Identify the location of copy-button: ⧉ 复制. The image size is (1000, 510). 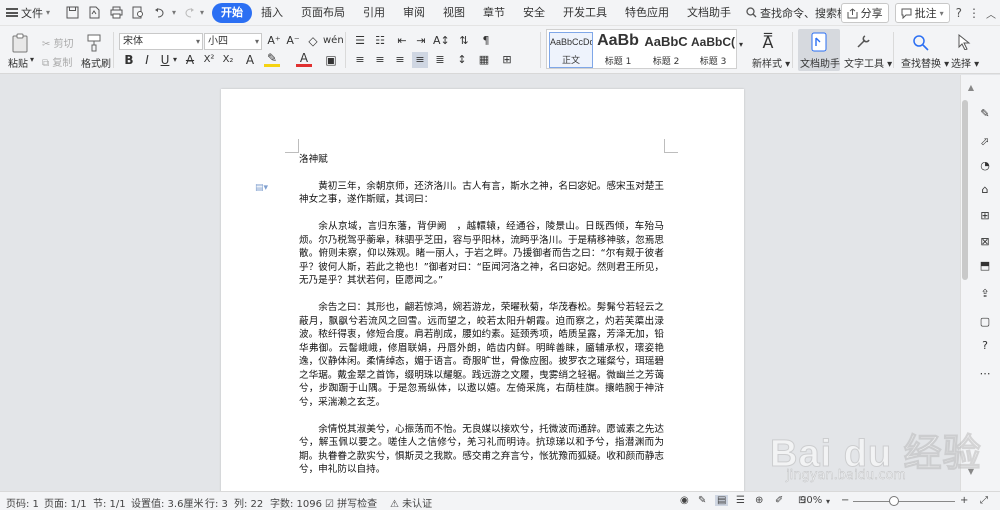
(57, 61).